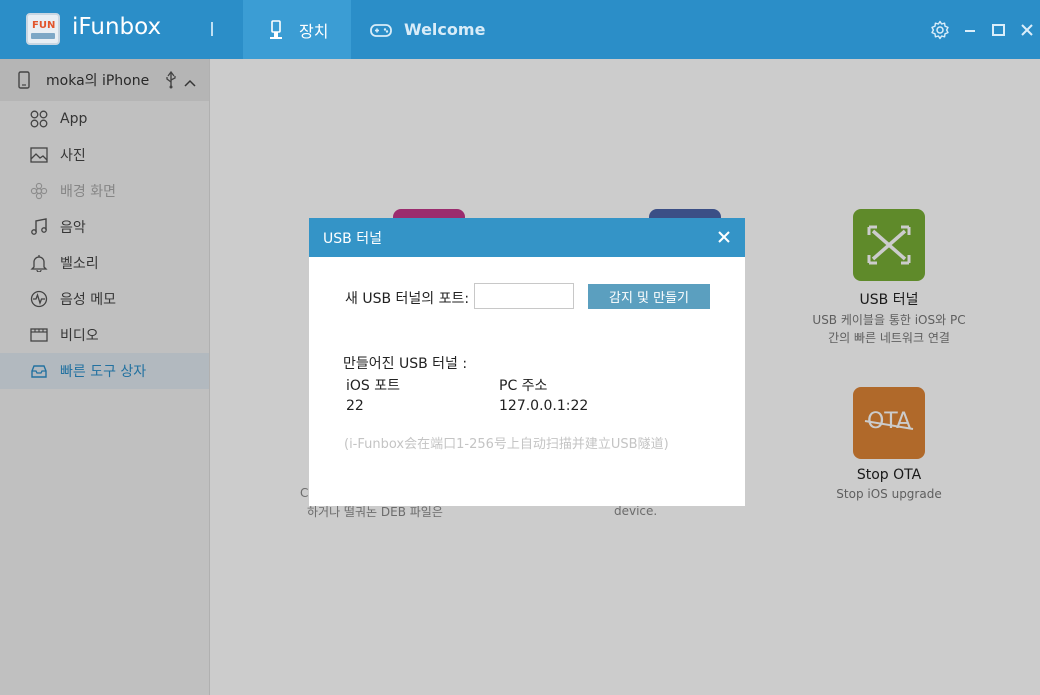  What do you see at coordinates (523, 386) in the screenshot?
I see `pc-address-header: PC 주소` at bounding box center [523, 386].